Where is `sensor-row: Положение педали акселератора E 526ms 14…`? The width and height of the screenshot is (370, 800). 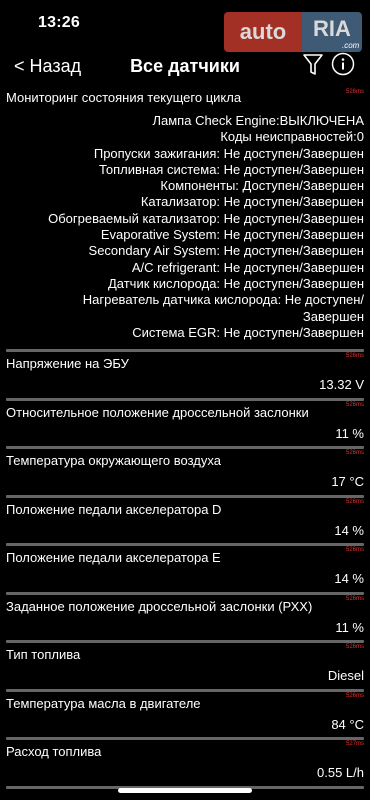
sensor-row: Положение педали акселератора E 526ms 14… is located at coordinates (185, 569).